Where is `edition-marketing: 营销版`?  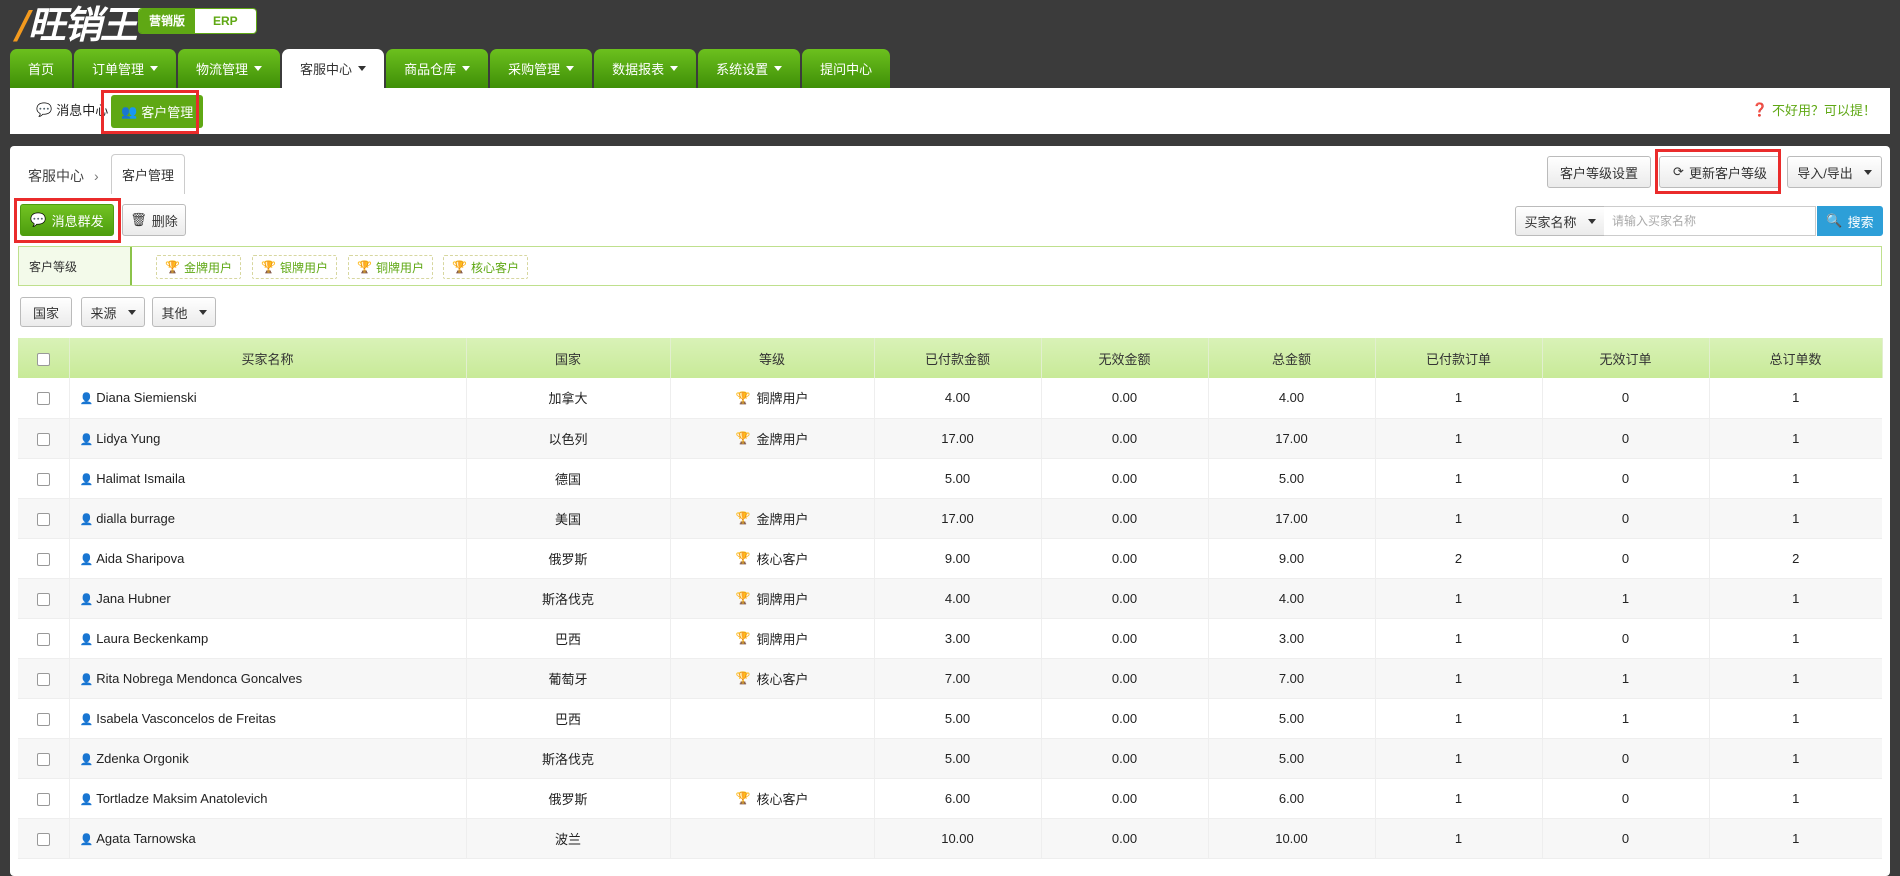 edition-marketing: 营销版 is located at coordinates (167, 21).